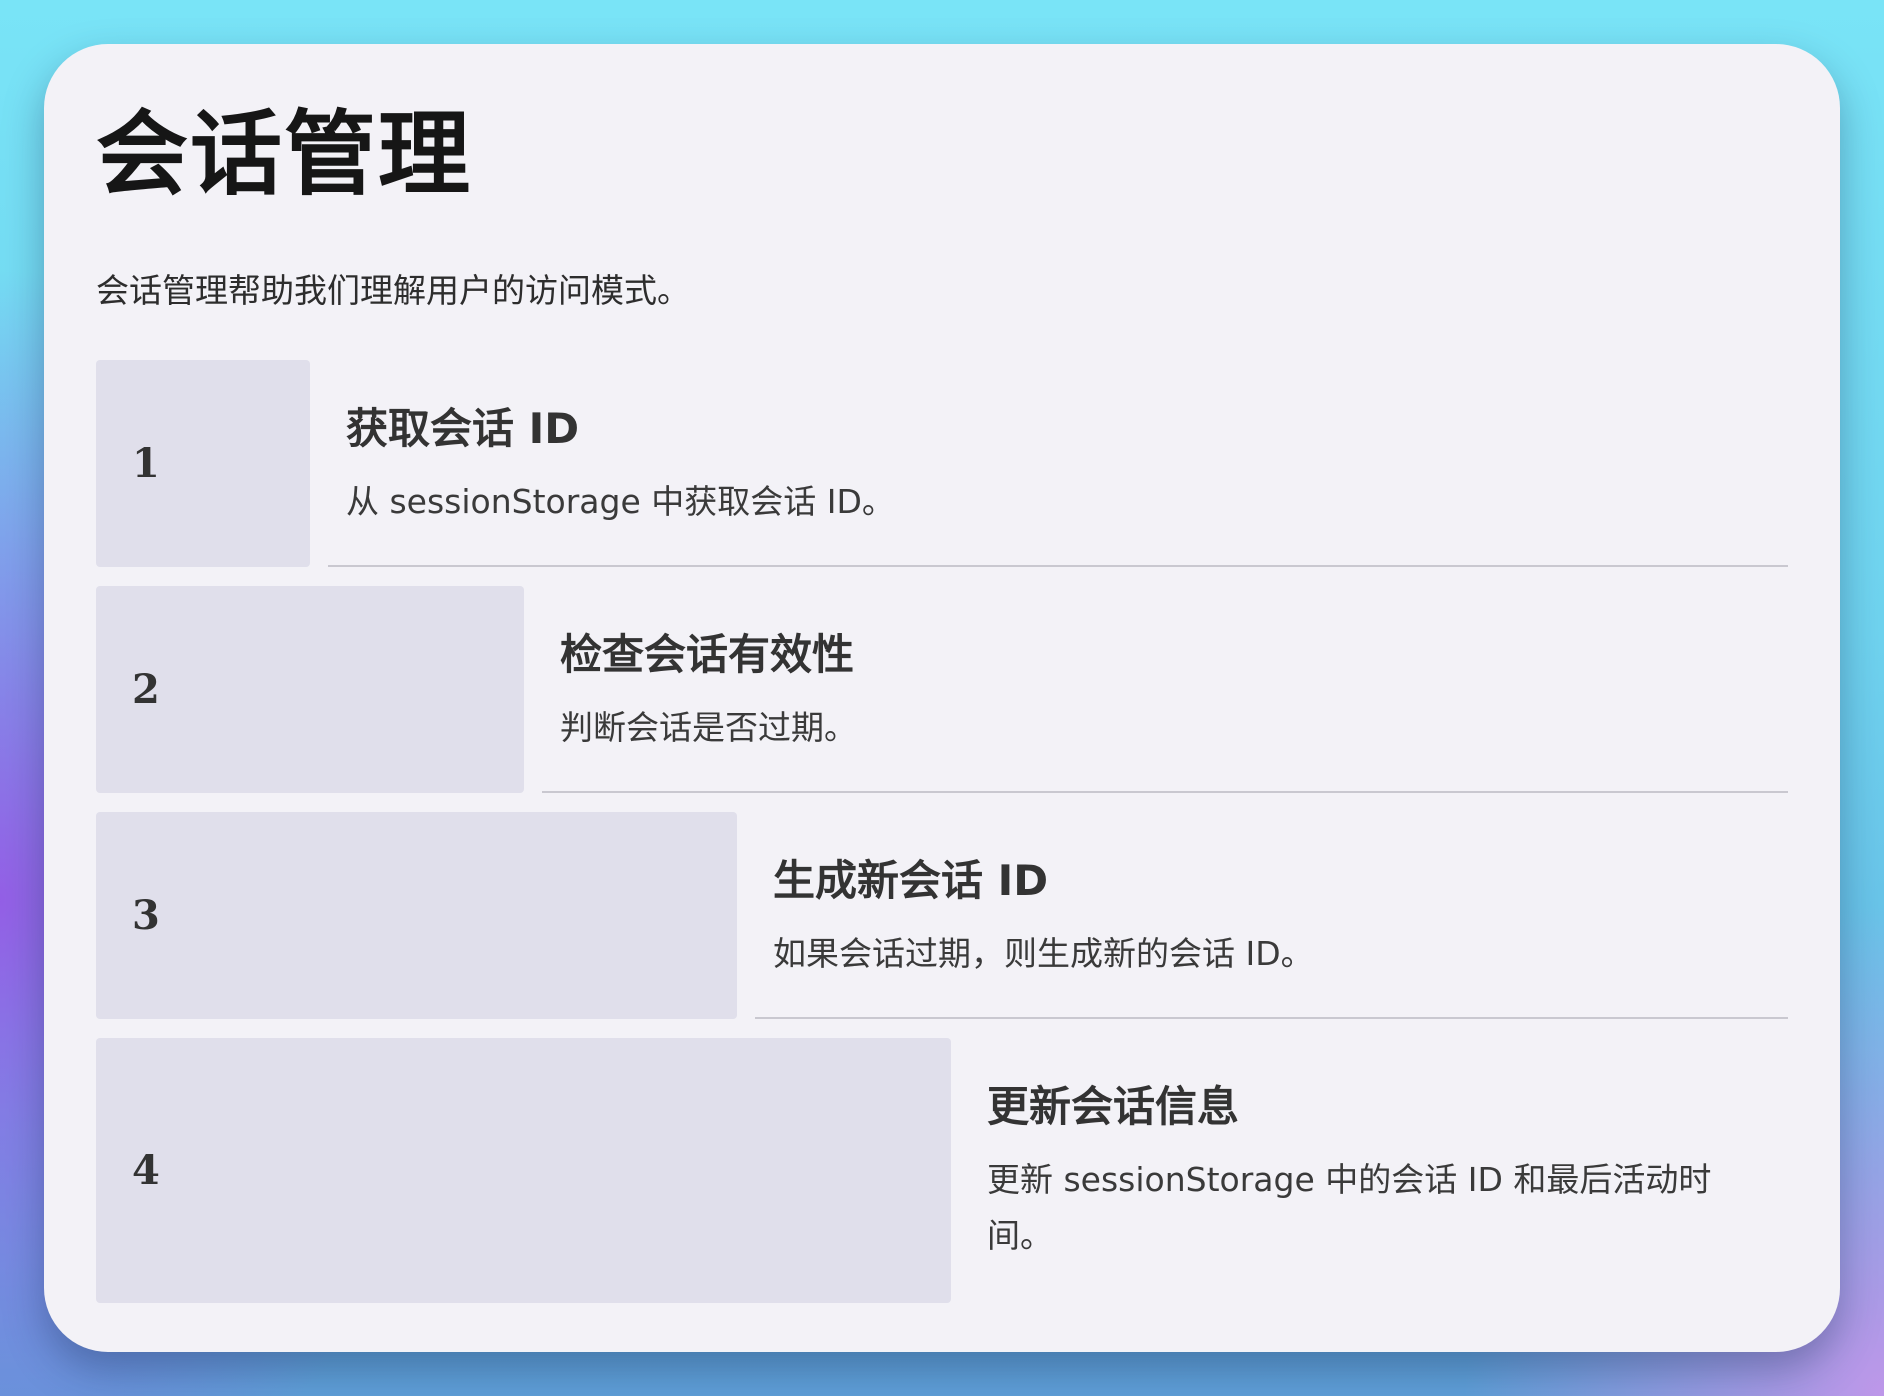  I want to click on step-description: 更新 sessionStorage 中的会话 ID 和最后活动时间。, so click(1349, 1207).